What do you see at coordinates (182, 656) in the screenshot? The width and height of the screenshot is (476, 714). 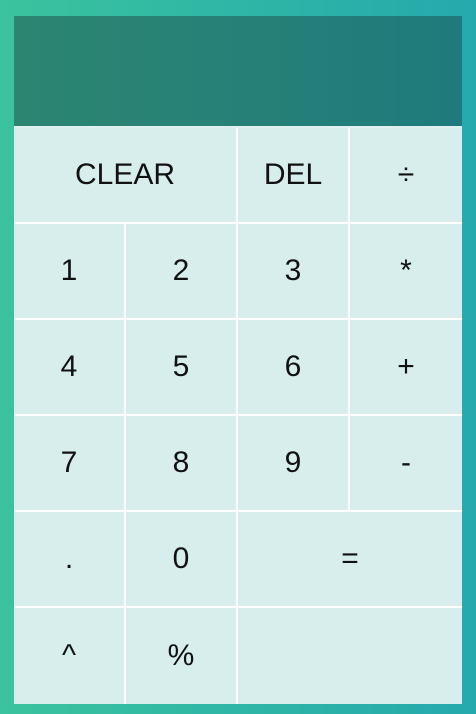 I see `percent-button: %` at bounding box center [182, 656].